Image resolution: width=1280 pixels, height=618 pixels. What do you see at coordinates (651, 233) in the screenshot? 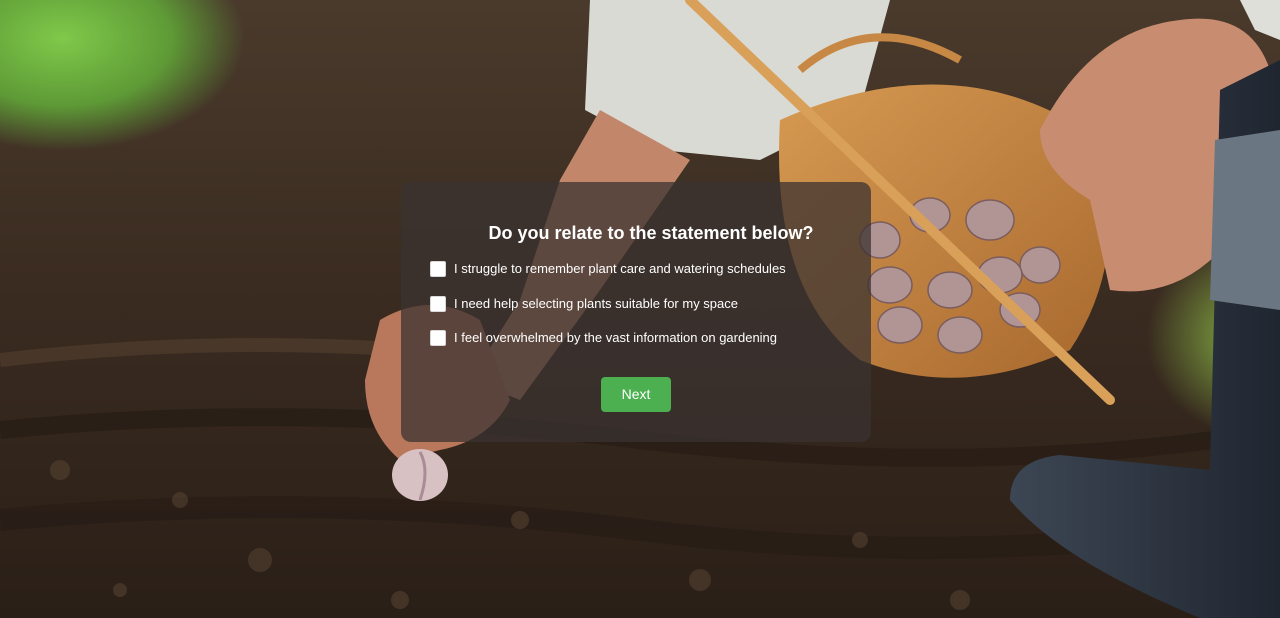
I see `survey-question: Do you relate to the statement below?` at bounding box center [651, 233].